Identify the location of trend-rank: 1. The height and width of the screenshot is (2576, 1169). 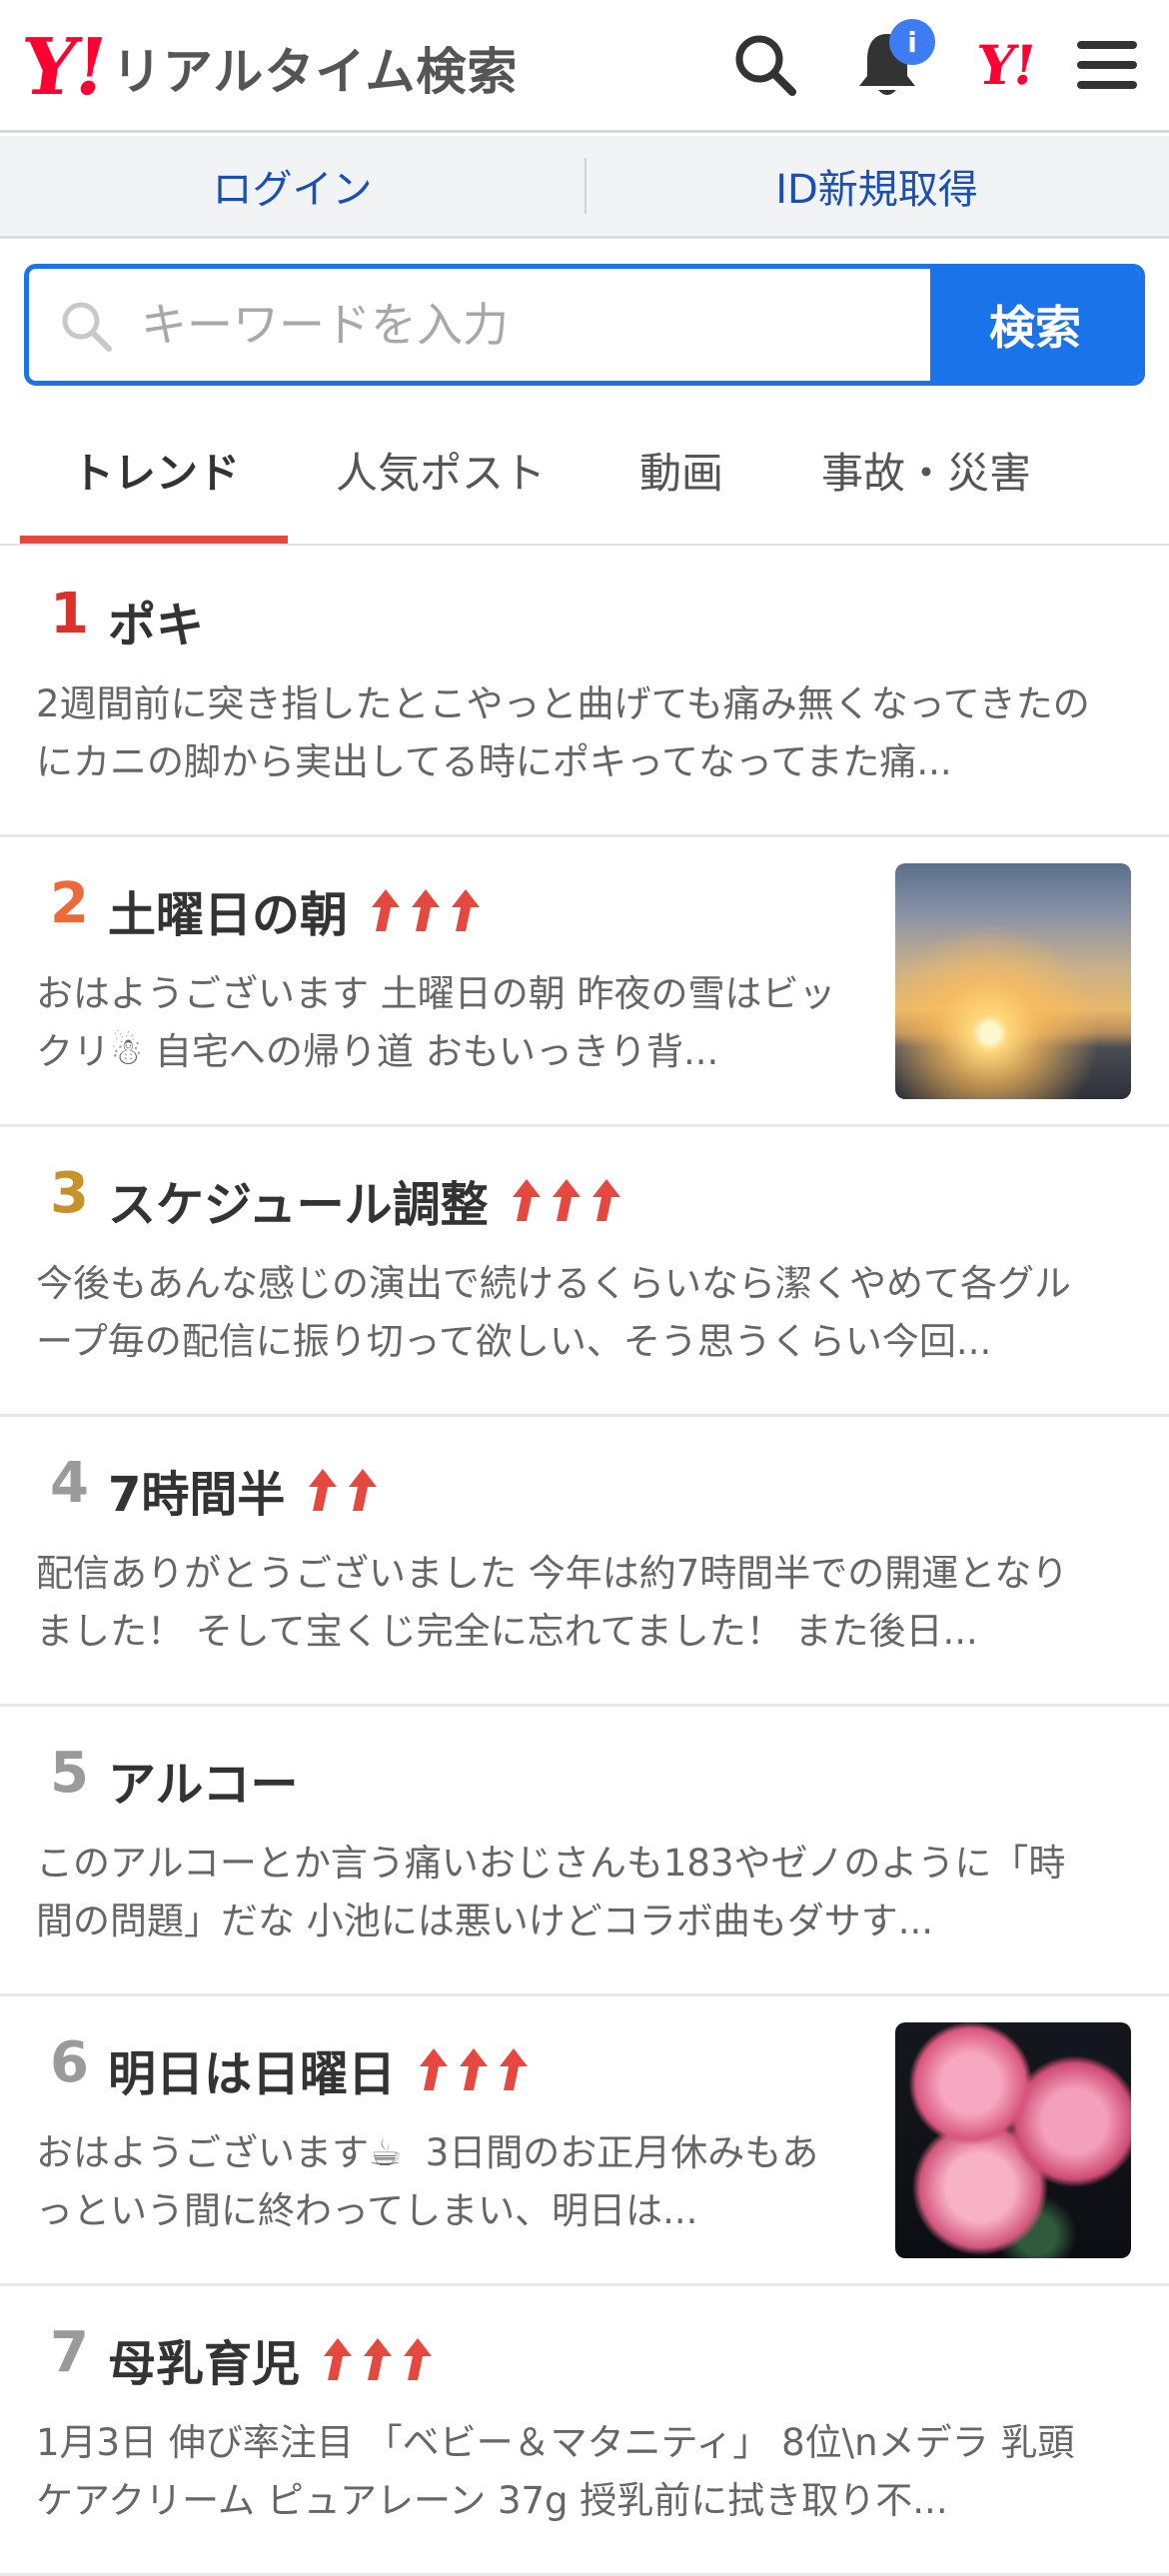
(69, 614).